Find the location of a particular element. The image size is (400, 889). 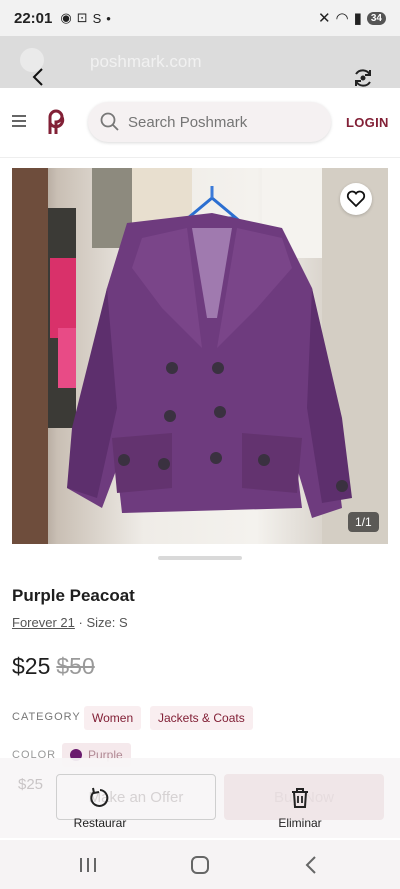

recent-apps-icon is located at coordinates (88, 865).